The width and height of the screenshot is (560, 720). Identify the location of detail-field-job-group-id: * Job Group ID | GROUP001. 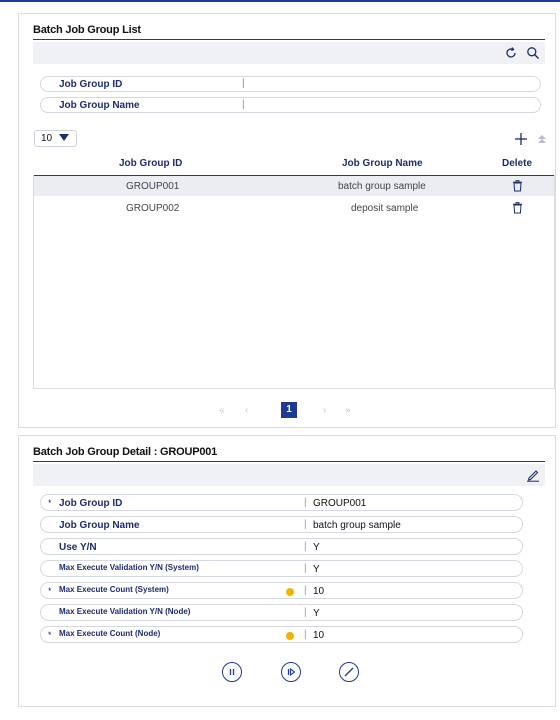
(281, 502).